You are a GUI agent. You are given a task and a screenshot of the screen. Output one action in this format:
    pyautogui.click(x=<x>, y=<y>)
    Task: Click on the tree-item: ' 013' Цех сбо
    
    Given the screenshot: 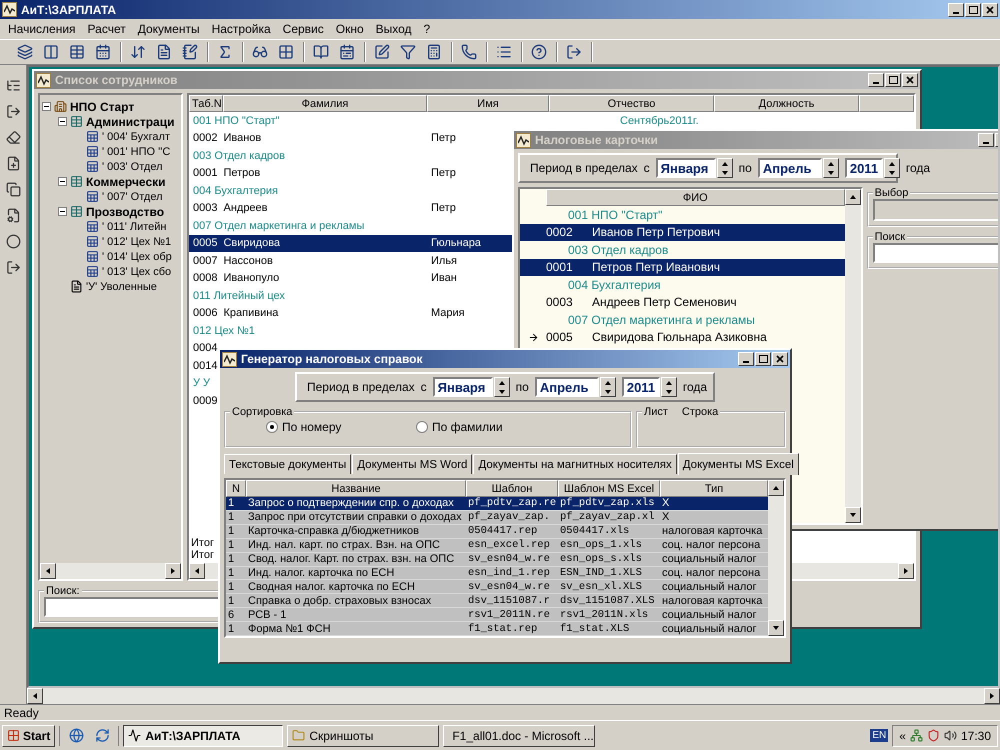 What is the action you would take?
    pyautogui.click(x=137, y=272)
    